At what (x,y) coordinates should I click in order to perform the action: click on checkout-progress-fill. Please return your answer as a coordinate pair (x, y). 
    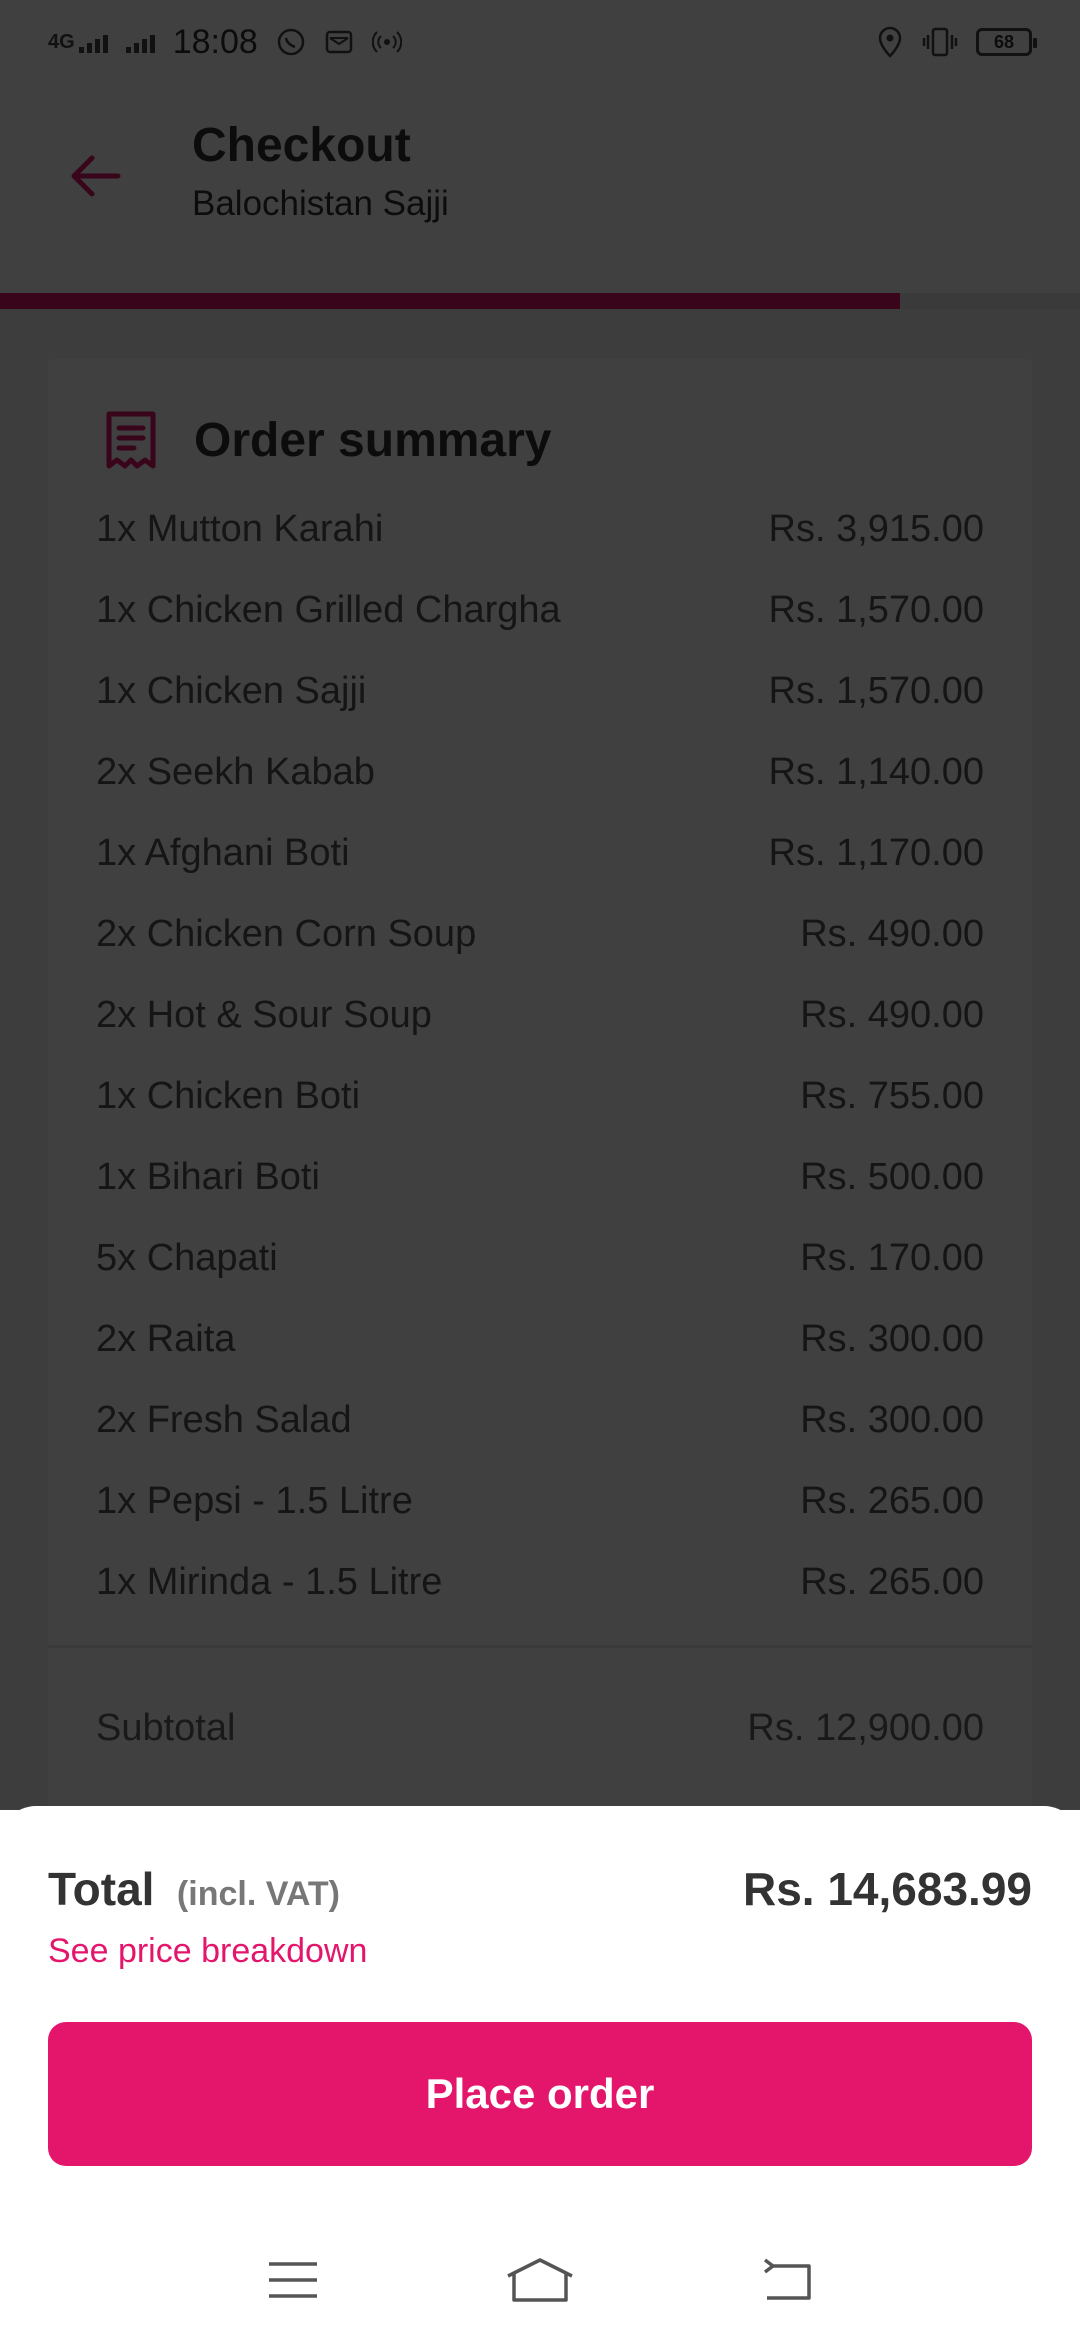
    Looking at the image, I should click on (450, 301).